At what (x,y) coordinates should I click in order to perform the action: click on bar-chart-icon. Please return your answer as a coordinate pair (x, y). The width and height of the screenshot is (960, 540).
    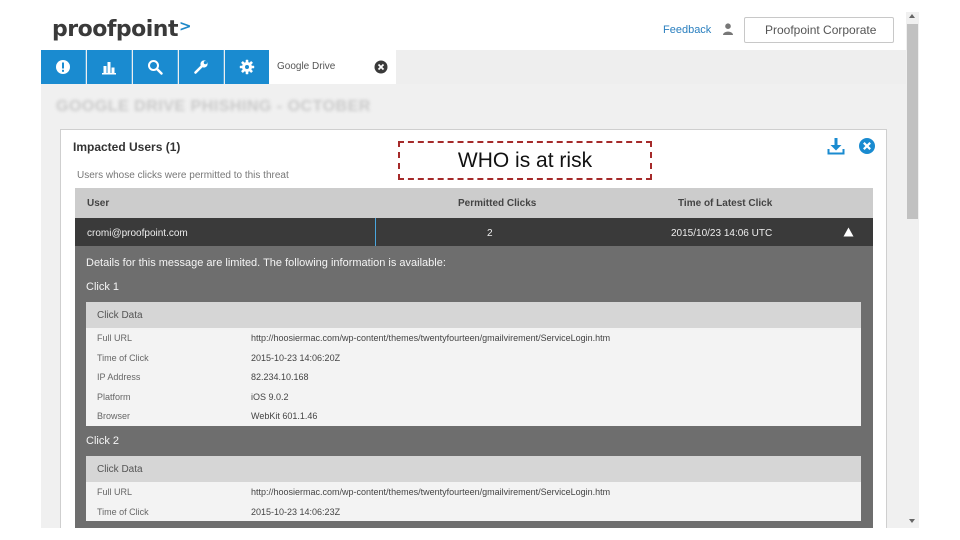
    Looking at the image, I should click on (109, 68).